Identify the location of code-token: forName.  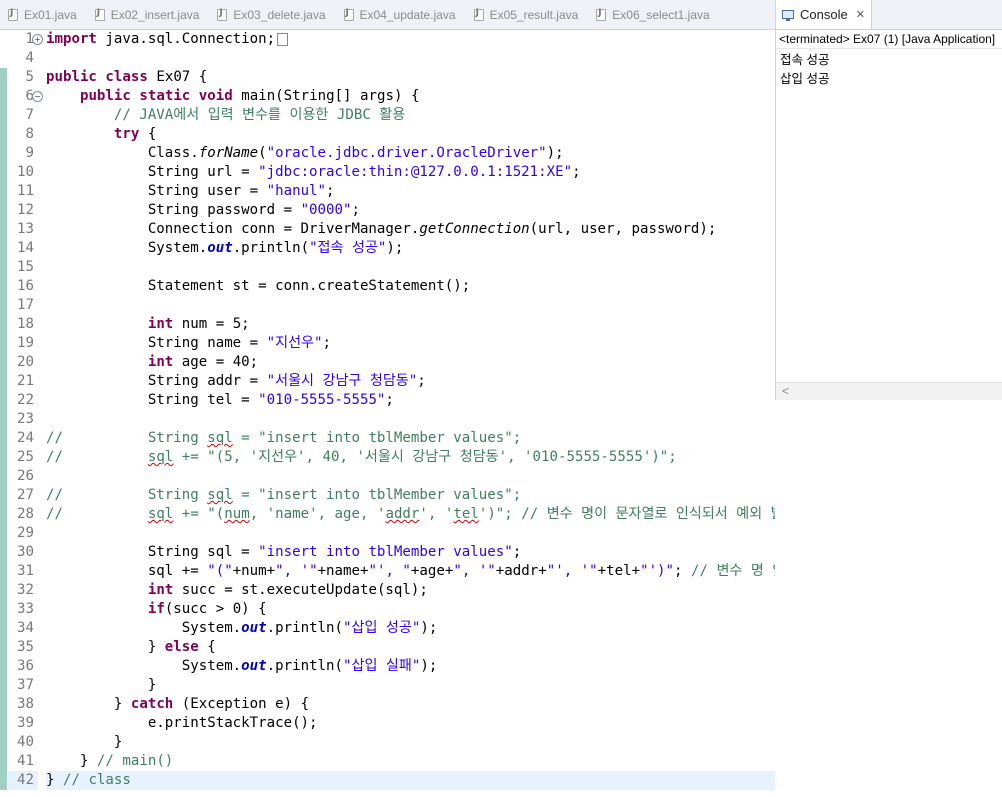
(228, 153).